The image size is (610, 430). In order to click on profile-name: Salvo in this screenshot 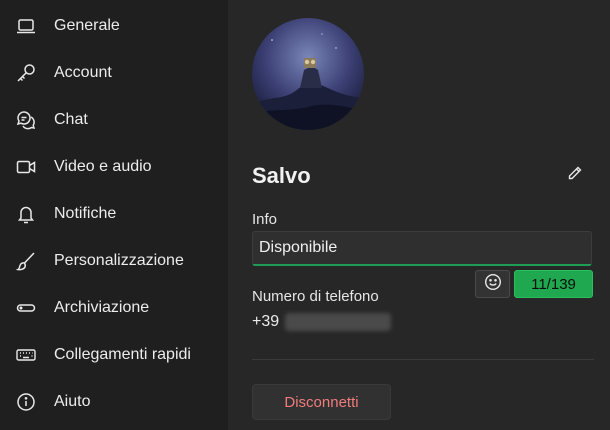, I will do `click(281, 175)`.